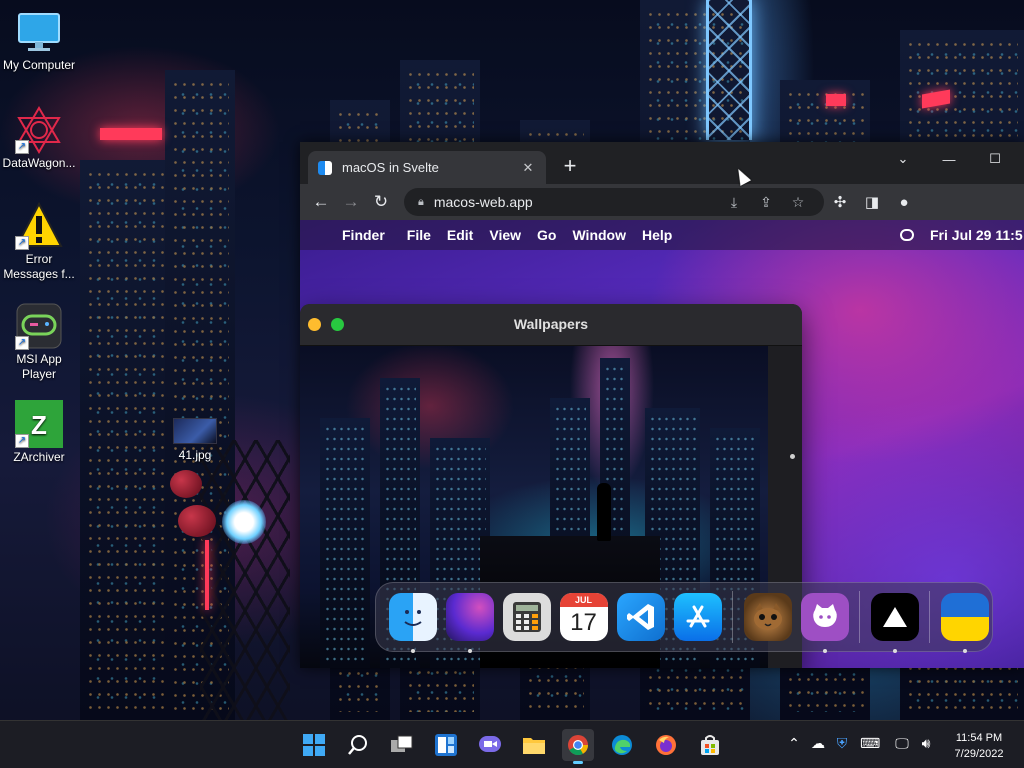 This screenshot has height=768, width=1024. I want to click on menu-edit: Edit, so click(460, 235).